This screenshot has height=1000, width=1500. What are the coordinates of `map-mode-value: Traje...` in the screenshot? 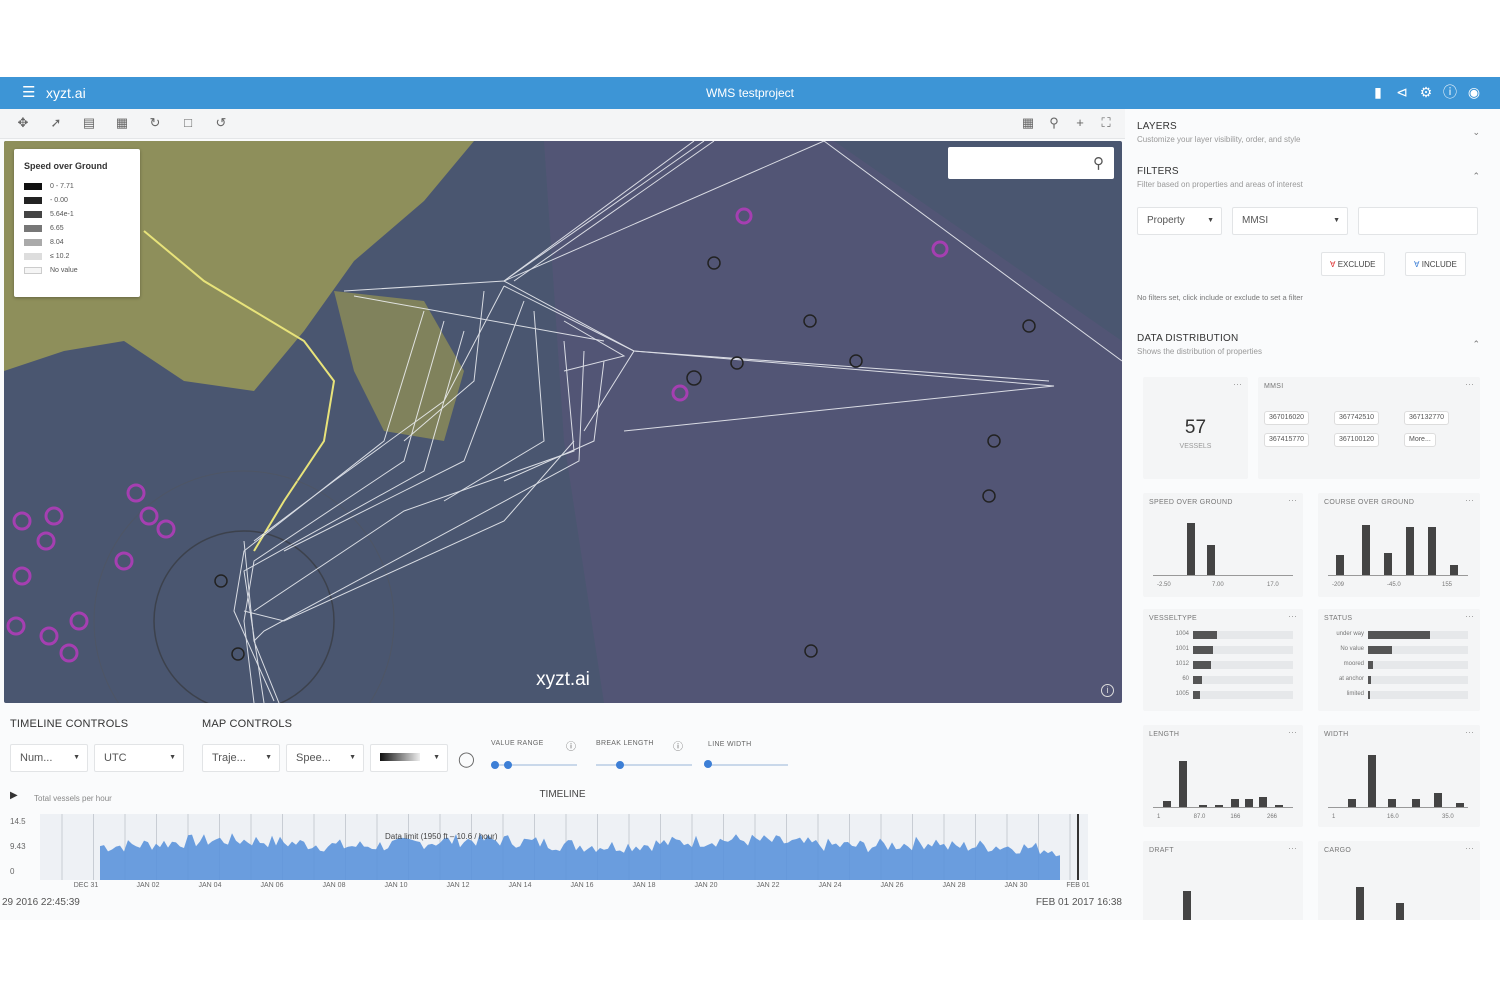 It's located at (229, 758).